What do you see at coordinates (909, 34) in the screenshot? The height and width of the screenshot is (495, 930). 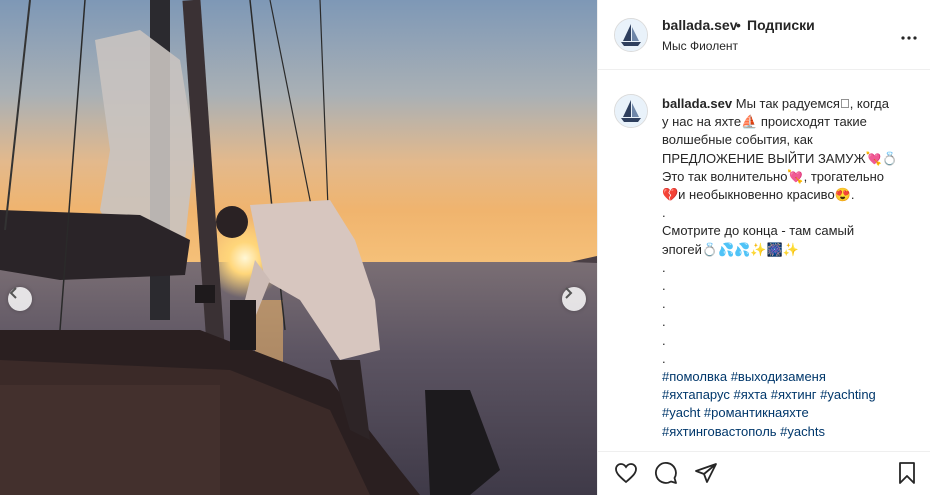 I see `more-options-button` at bounding box center [909, 34].